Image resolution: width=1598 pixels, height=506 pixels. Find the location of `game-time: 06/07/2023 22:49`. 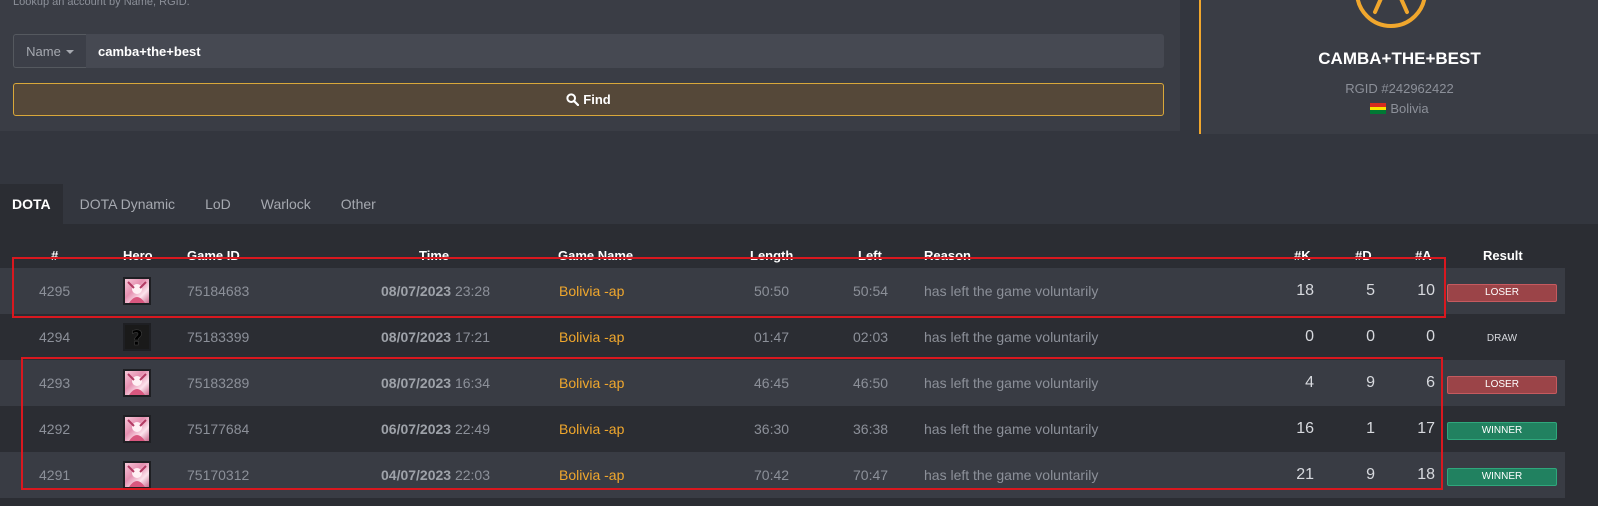

game-time: 06/07/2023 22:49 is located at coordinates (435, 429).